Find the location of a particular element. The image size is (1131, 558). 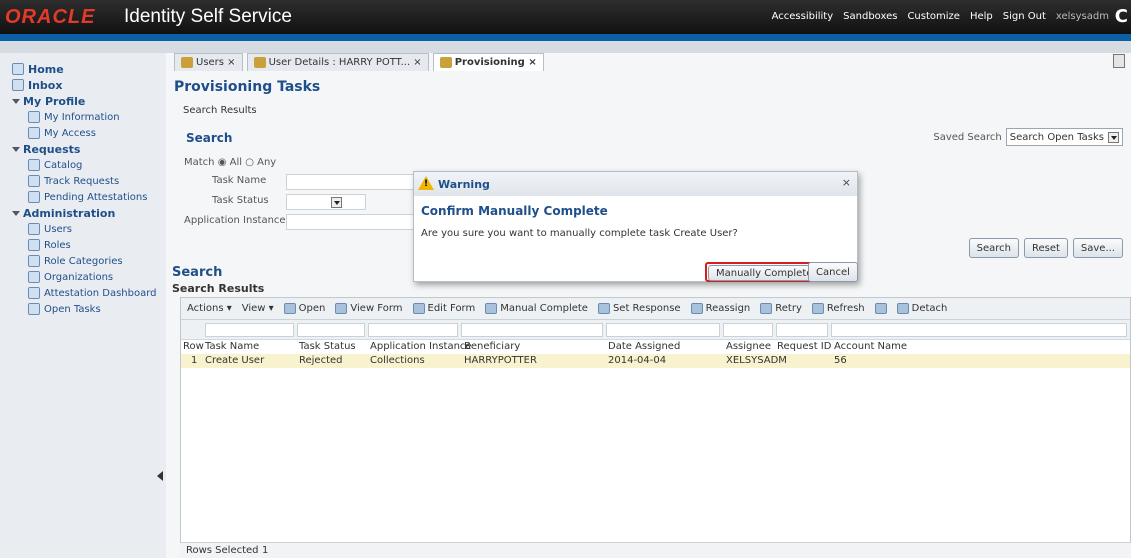

oracle-logo: ORACLE is located at coordinates (50, 17).